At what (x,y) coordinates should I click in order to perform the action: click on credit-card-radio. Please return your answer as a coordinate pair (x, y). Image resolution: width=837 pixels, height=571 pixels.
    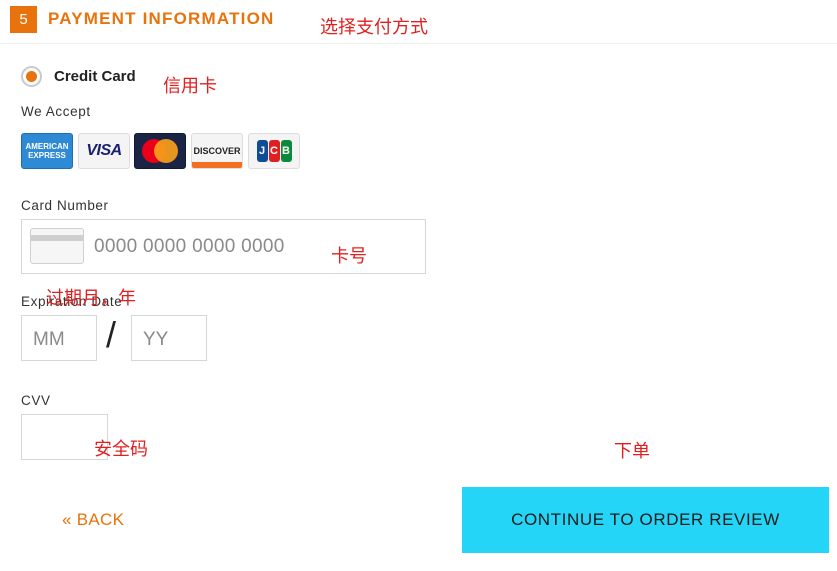
    Looking at the image, I should click on (31, 76).